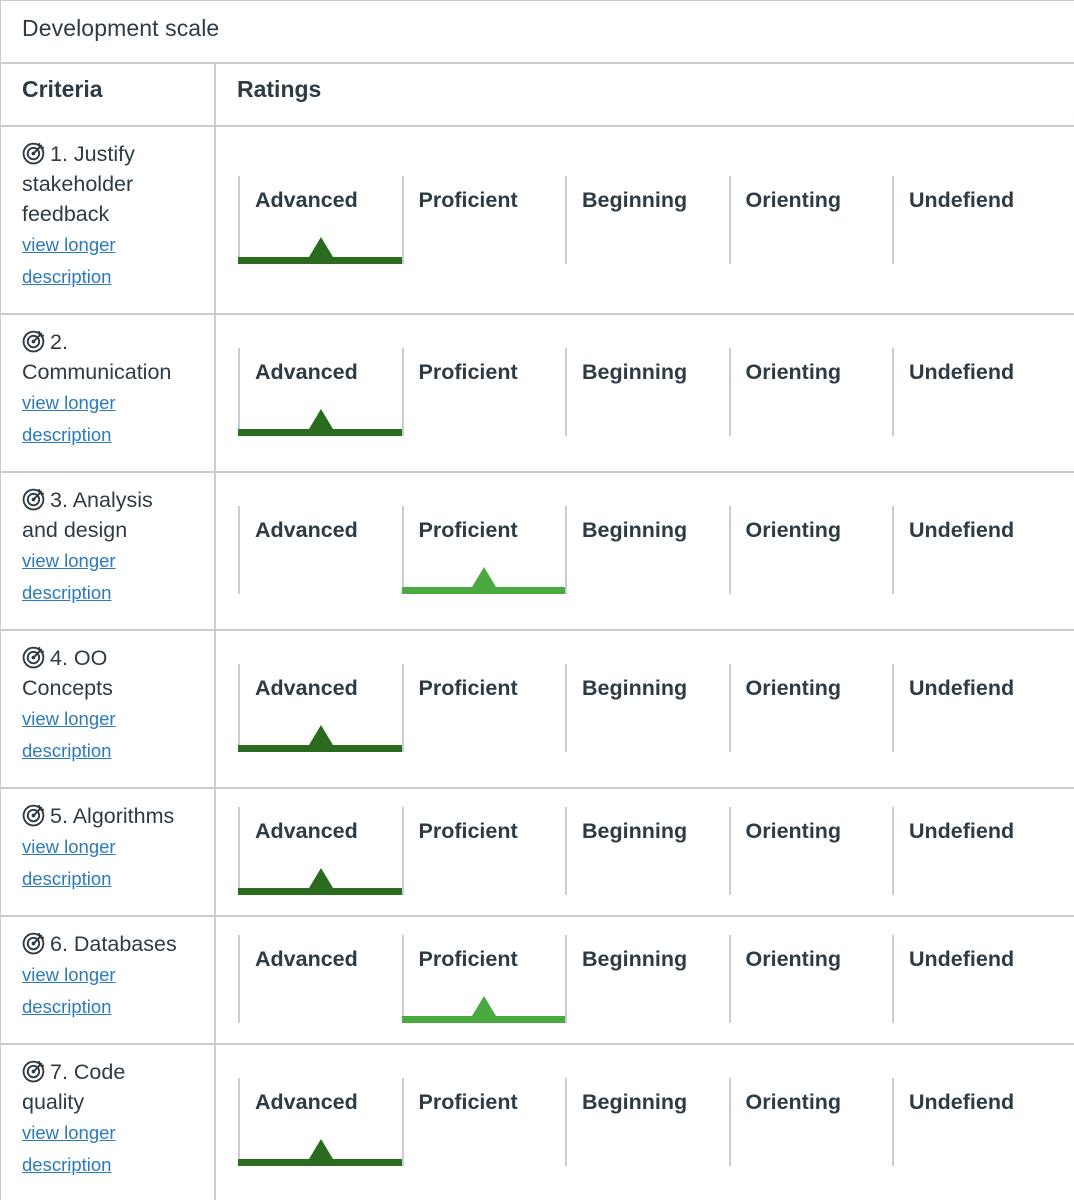  What do you see at coordinates (97, 372) in the screenshot?
I see `criterion-name-line: Communication` at bounding box center [97, 372].